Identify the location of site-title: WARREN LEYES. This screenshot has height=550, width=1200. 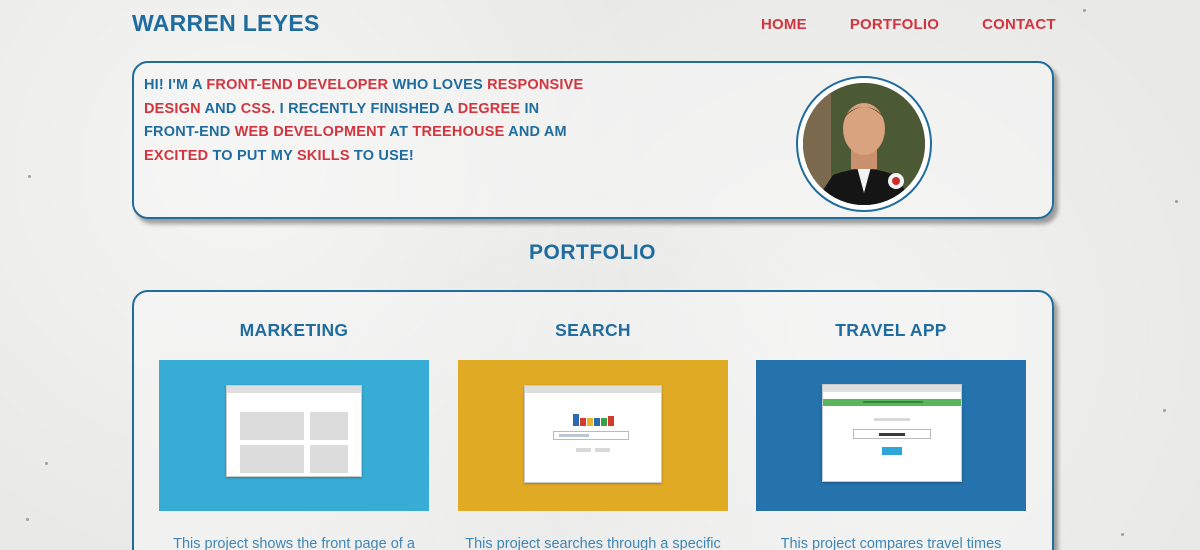
(226, 23).